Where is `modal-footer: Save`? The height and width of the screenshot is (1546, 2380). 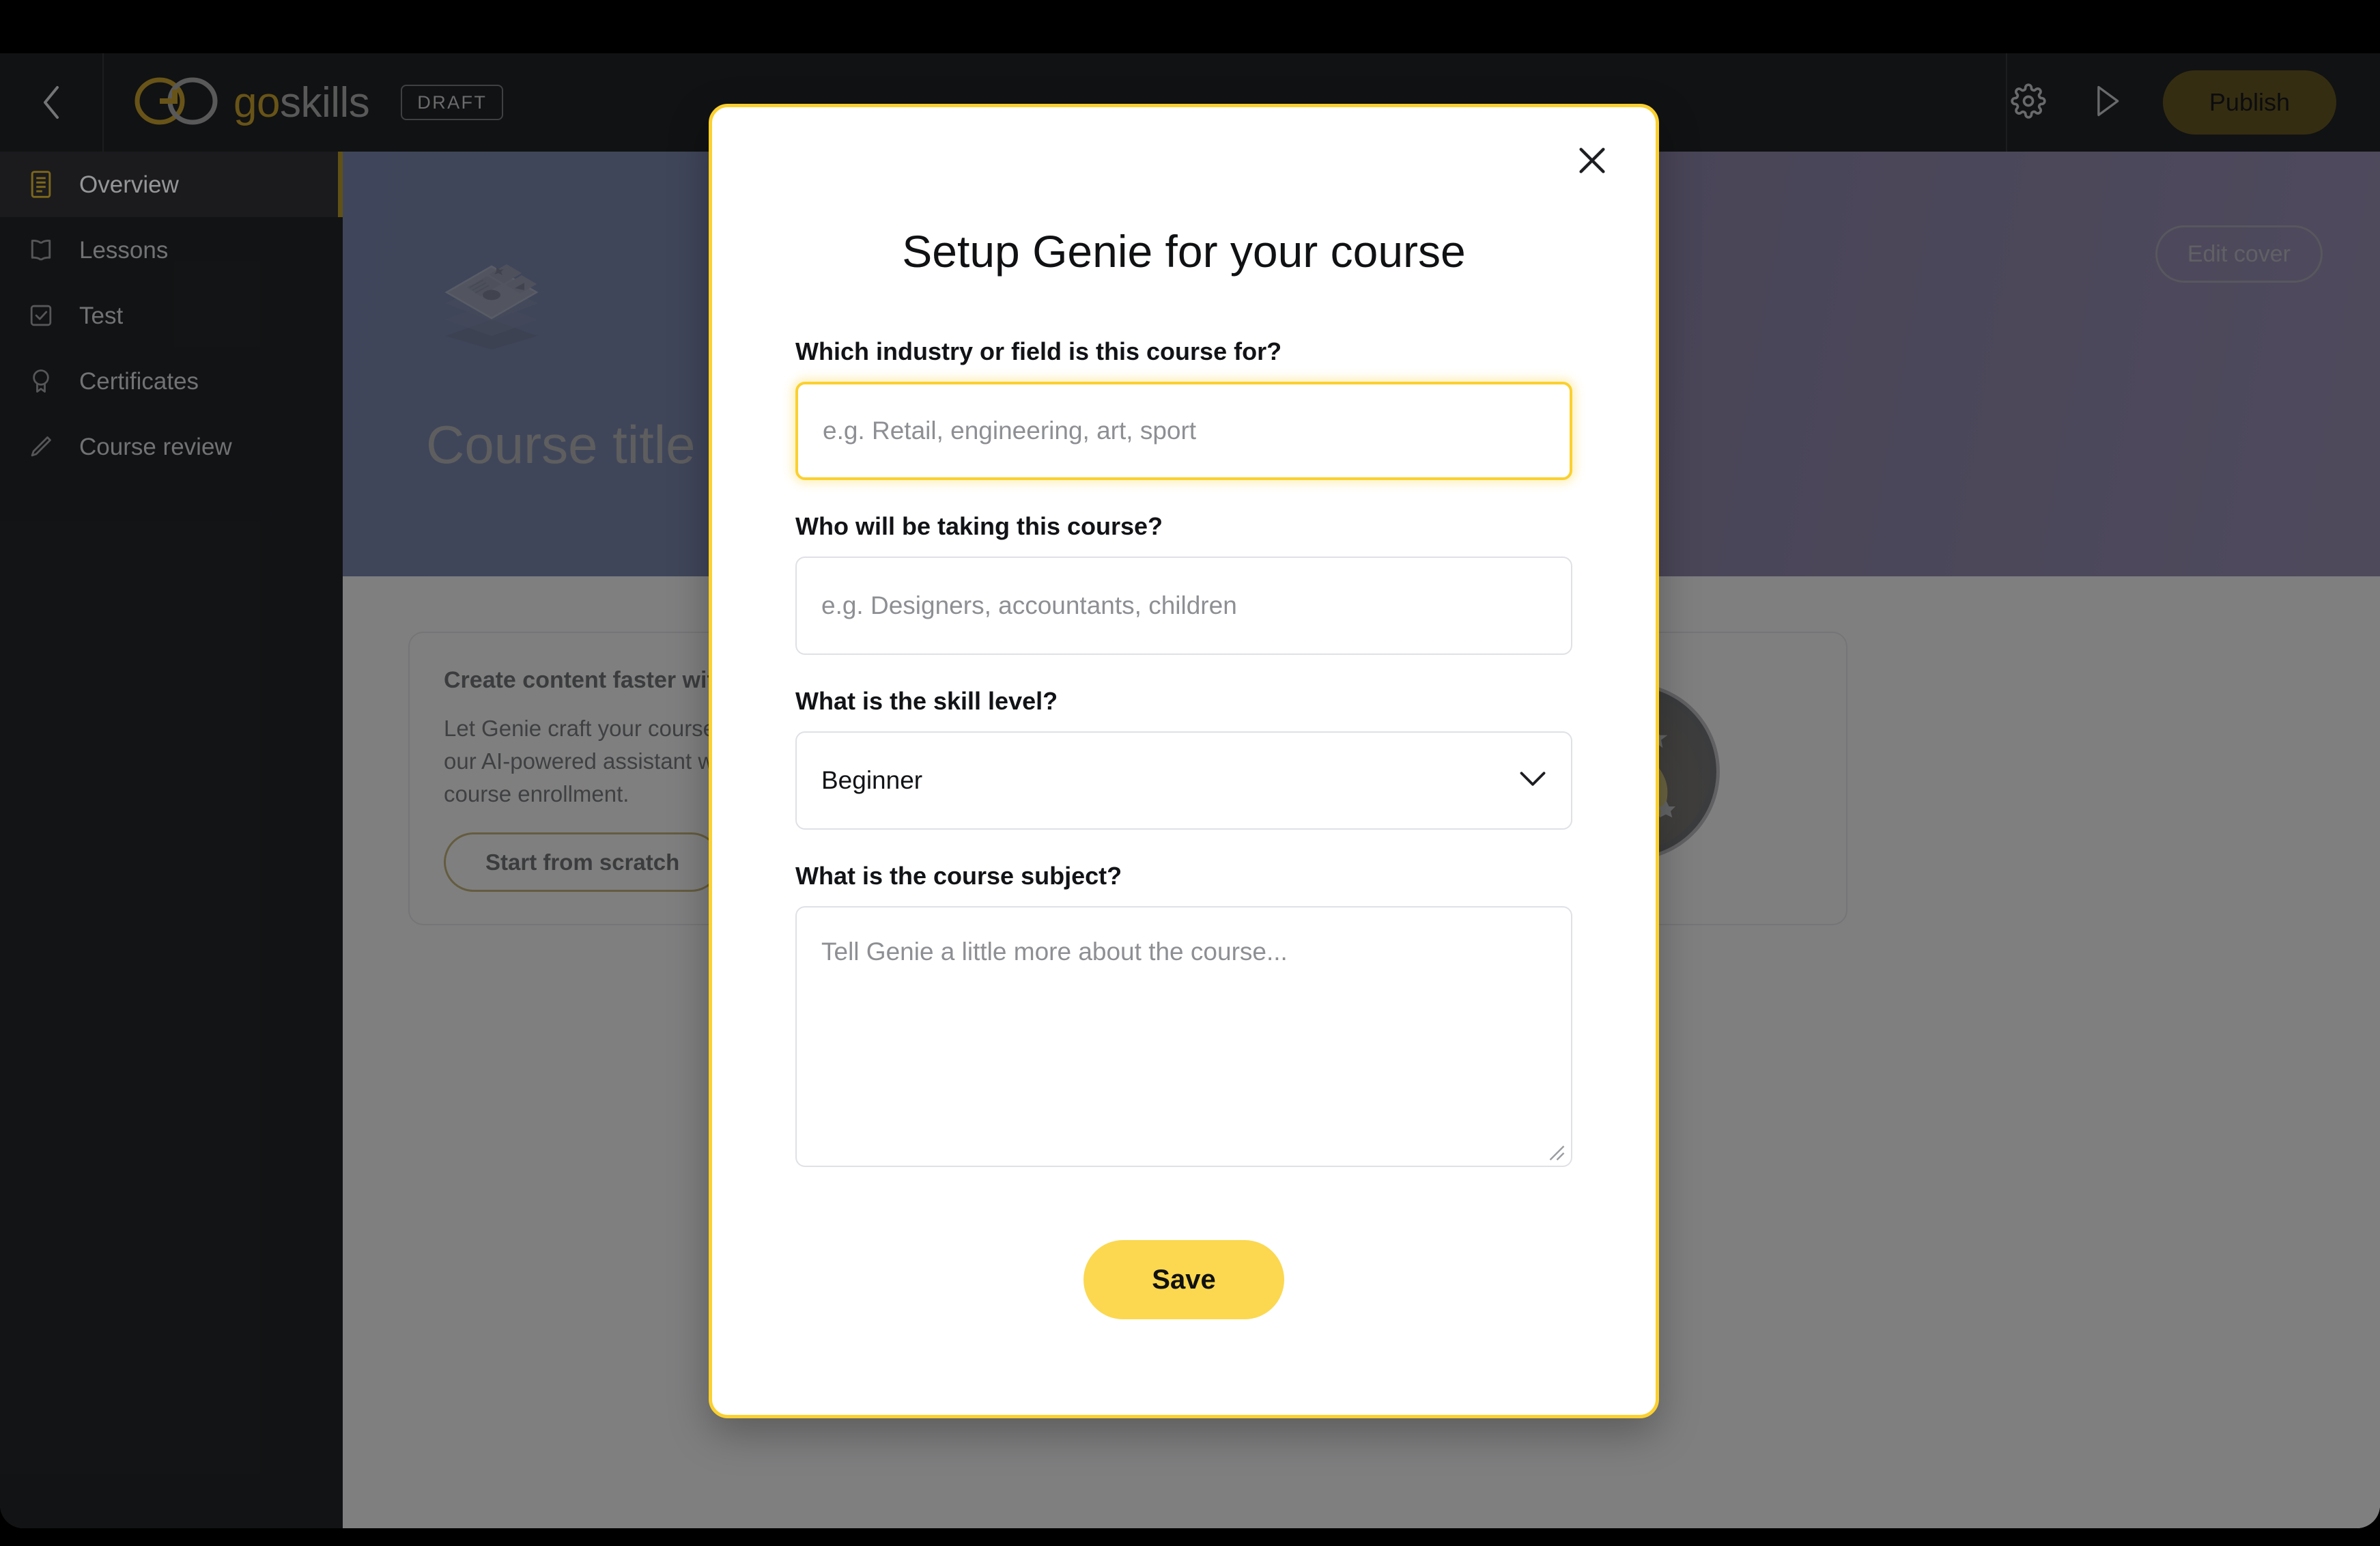
modal-footer: Save is located at coordinates (1184, 1279).